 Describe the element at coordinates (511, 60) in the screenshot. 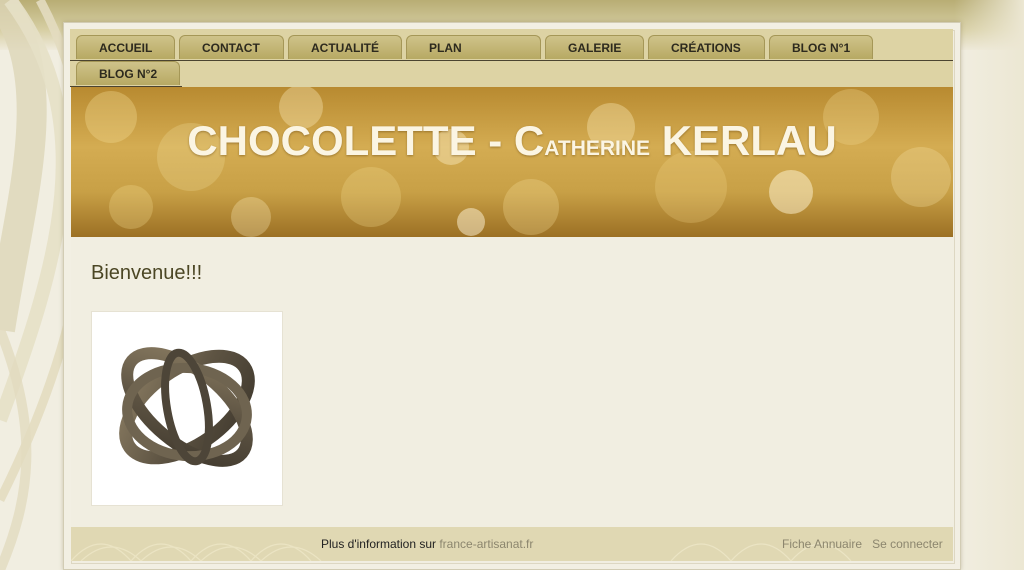

I see `nav-divider` at that location.